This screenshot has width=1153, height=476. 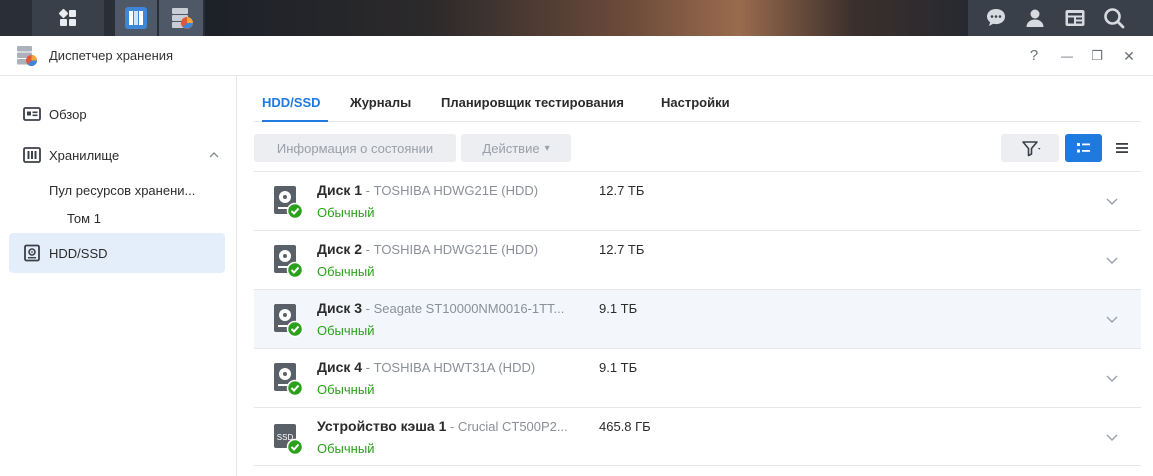 I want to click on wallpaper-strip, so click(x=586, y=18).